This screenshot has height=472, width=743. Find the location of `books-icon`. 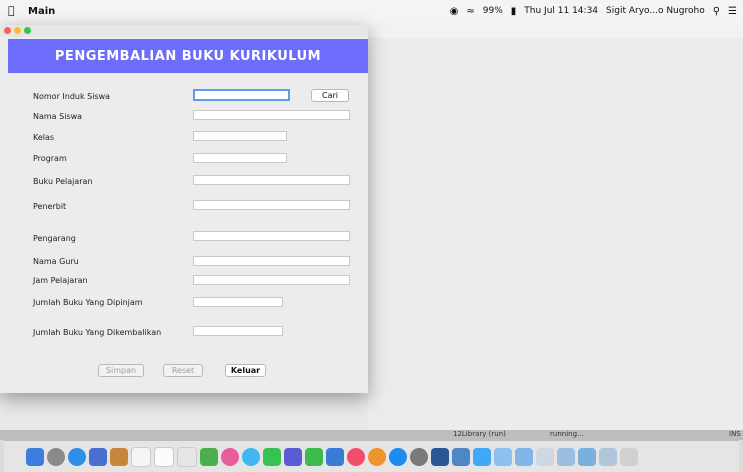

books-icon is located at coordinates (377, 456).